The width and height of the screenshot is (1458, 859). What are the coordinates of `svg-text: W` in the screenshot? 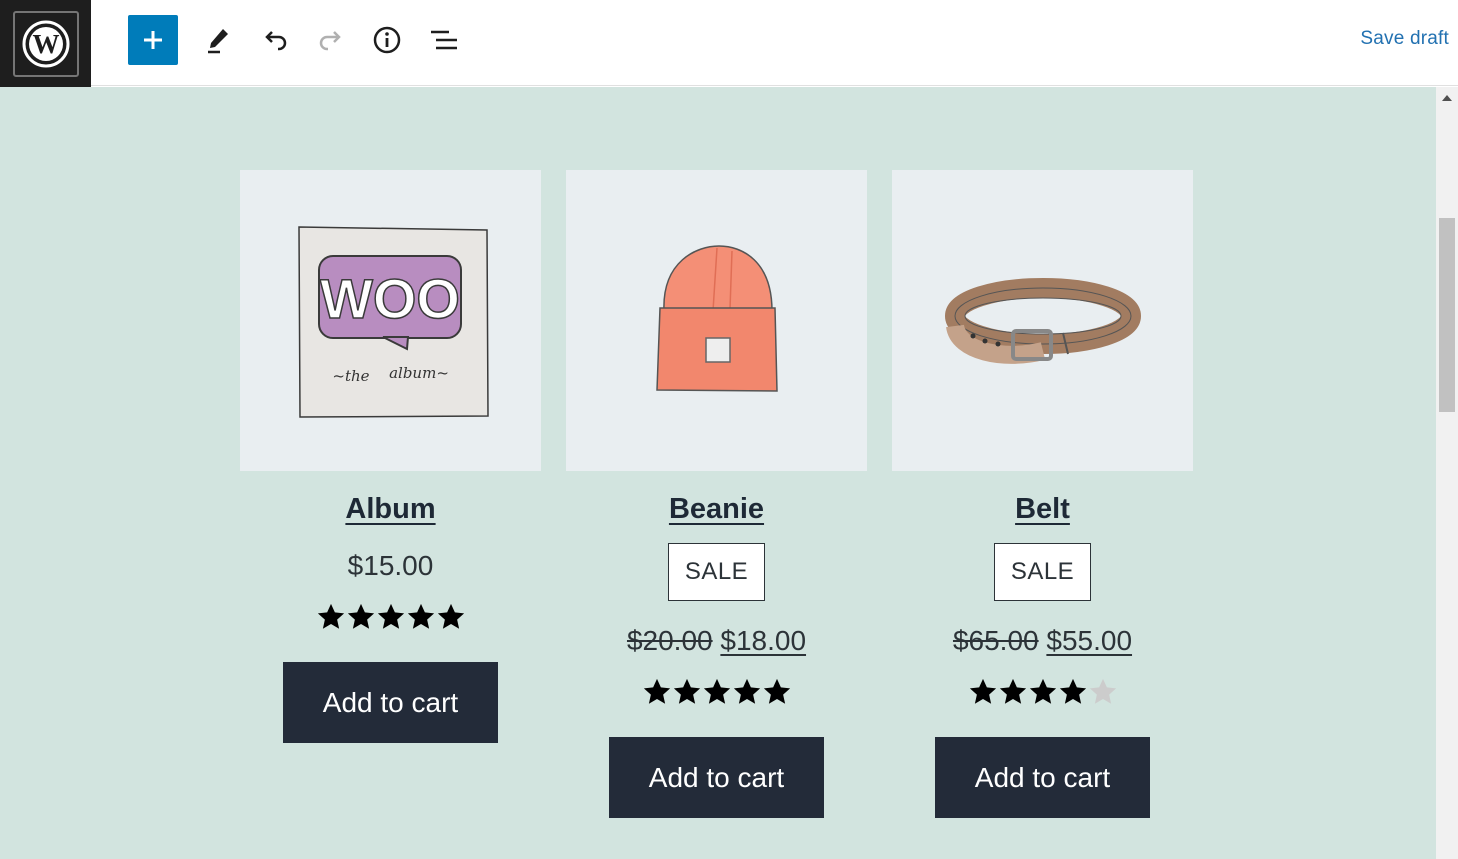 It's located at (45, 44).